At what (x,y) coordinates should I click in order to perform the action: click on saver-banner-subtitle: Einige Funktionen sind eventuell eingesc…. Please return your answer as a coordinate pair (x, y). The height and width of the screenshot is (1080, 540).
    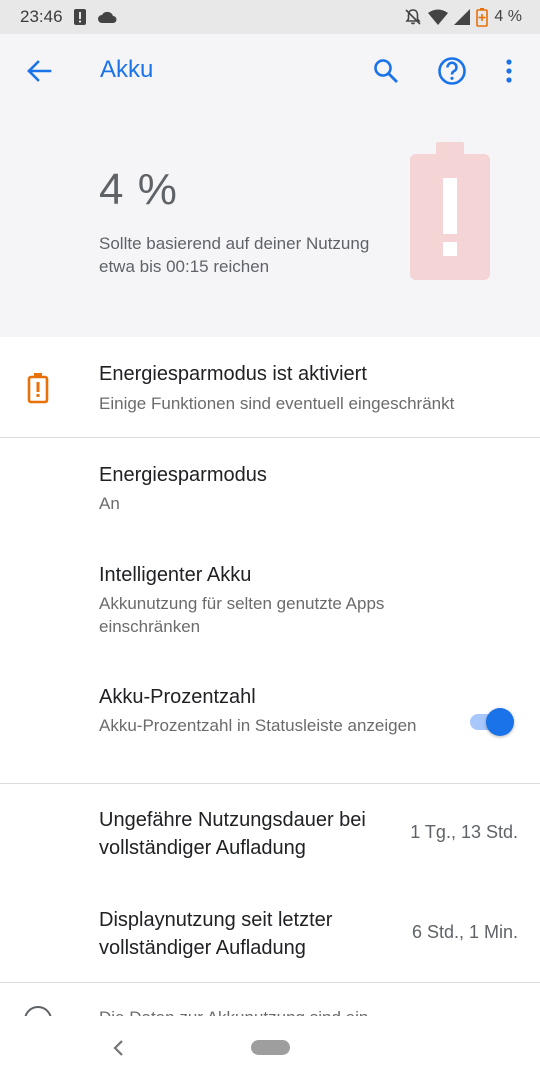
    Looking at the image, I should click on (277, 403).